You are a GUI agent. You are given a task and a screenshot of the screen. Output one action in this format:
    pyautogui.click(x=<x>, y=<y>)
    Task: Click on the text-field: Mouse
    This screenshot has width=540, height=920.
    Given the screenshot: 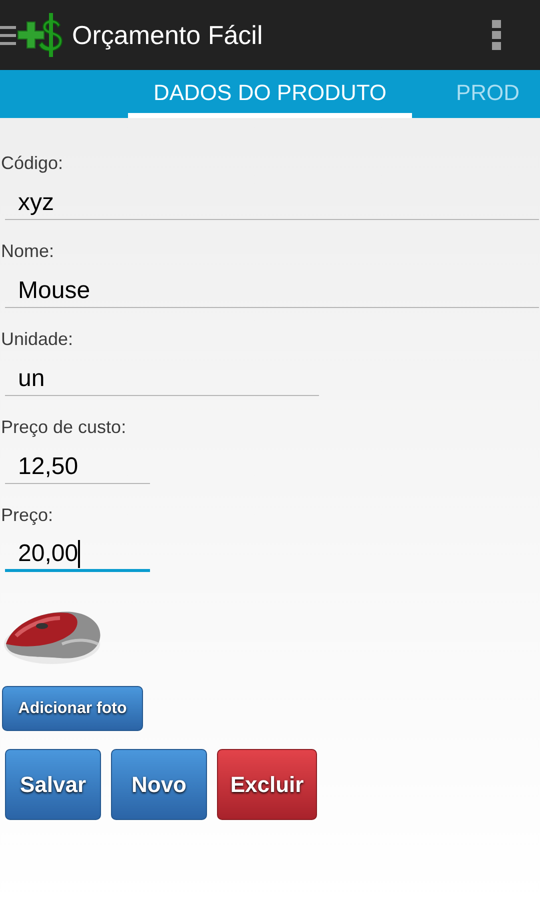 What is the action you would take?
    pyautogui.click(x=272, y=291)
    